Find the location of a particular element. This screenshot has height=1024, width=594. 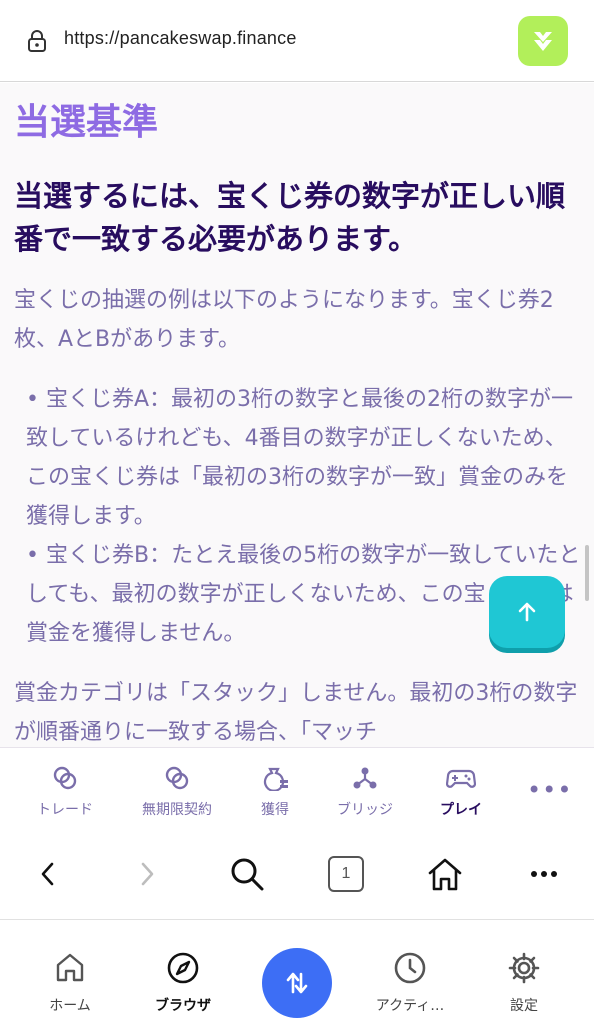

nav-item-bridge: ブリッジ is located at coordinates (365, 787).